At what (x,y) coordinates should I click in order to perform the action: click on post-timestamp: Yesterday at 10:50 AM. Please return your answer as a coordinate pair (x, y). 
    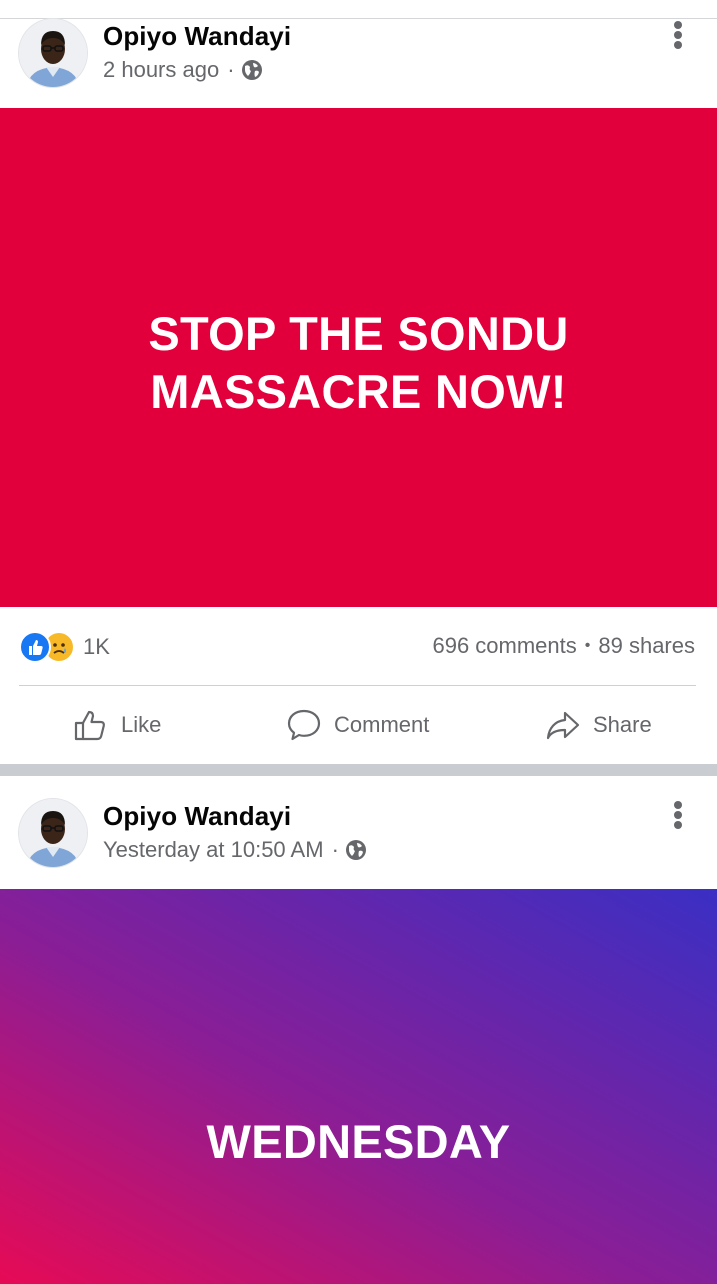
    Looking at the image, I should click on (213, 850).